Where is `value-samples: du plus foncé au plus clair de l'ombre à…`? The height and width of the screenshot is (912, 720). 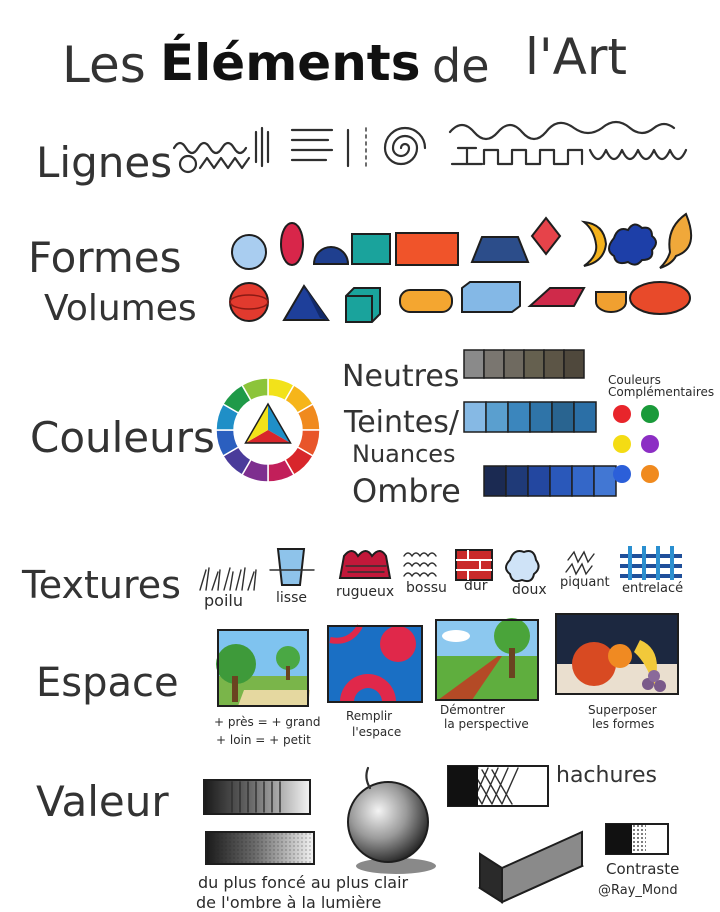
value-samples: du plus foncé au plus clair de l'ombre à… is located at coordinates (437, 837).